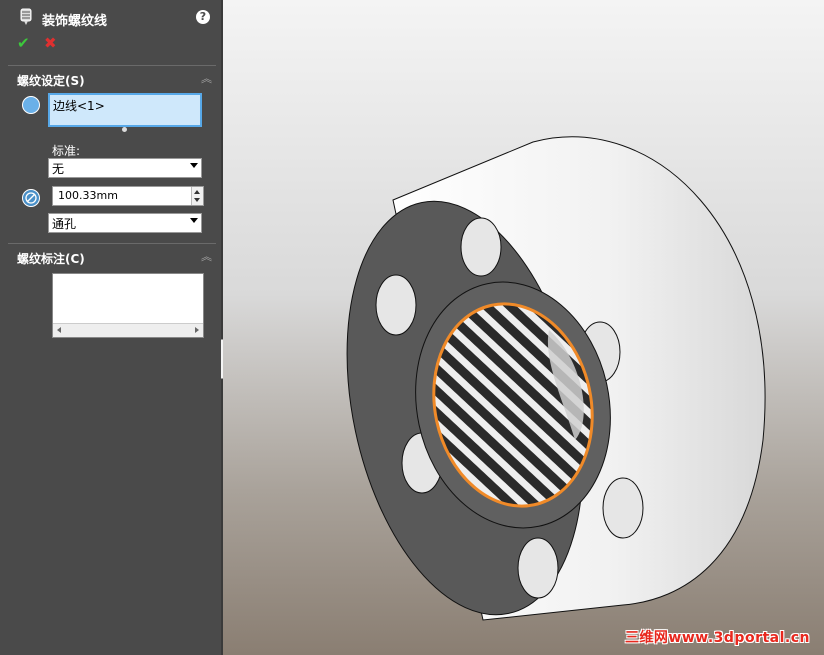 The width and height of the screenshot is (824, 655). What do you see at coordinates (23, 43) in the screenshot?
I see `ok-check-icon: ✔` at bounding box center [23, 43].